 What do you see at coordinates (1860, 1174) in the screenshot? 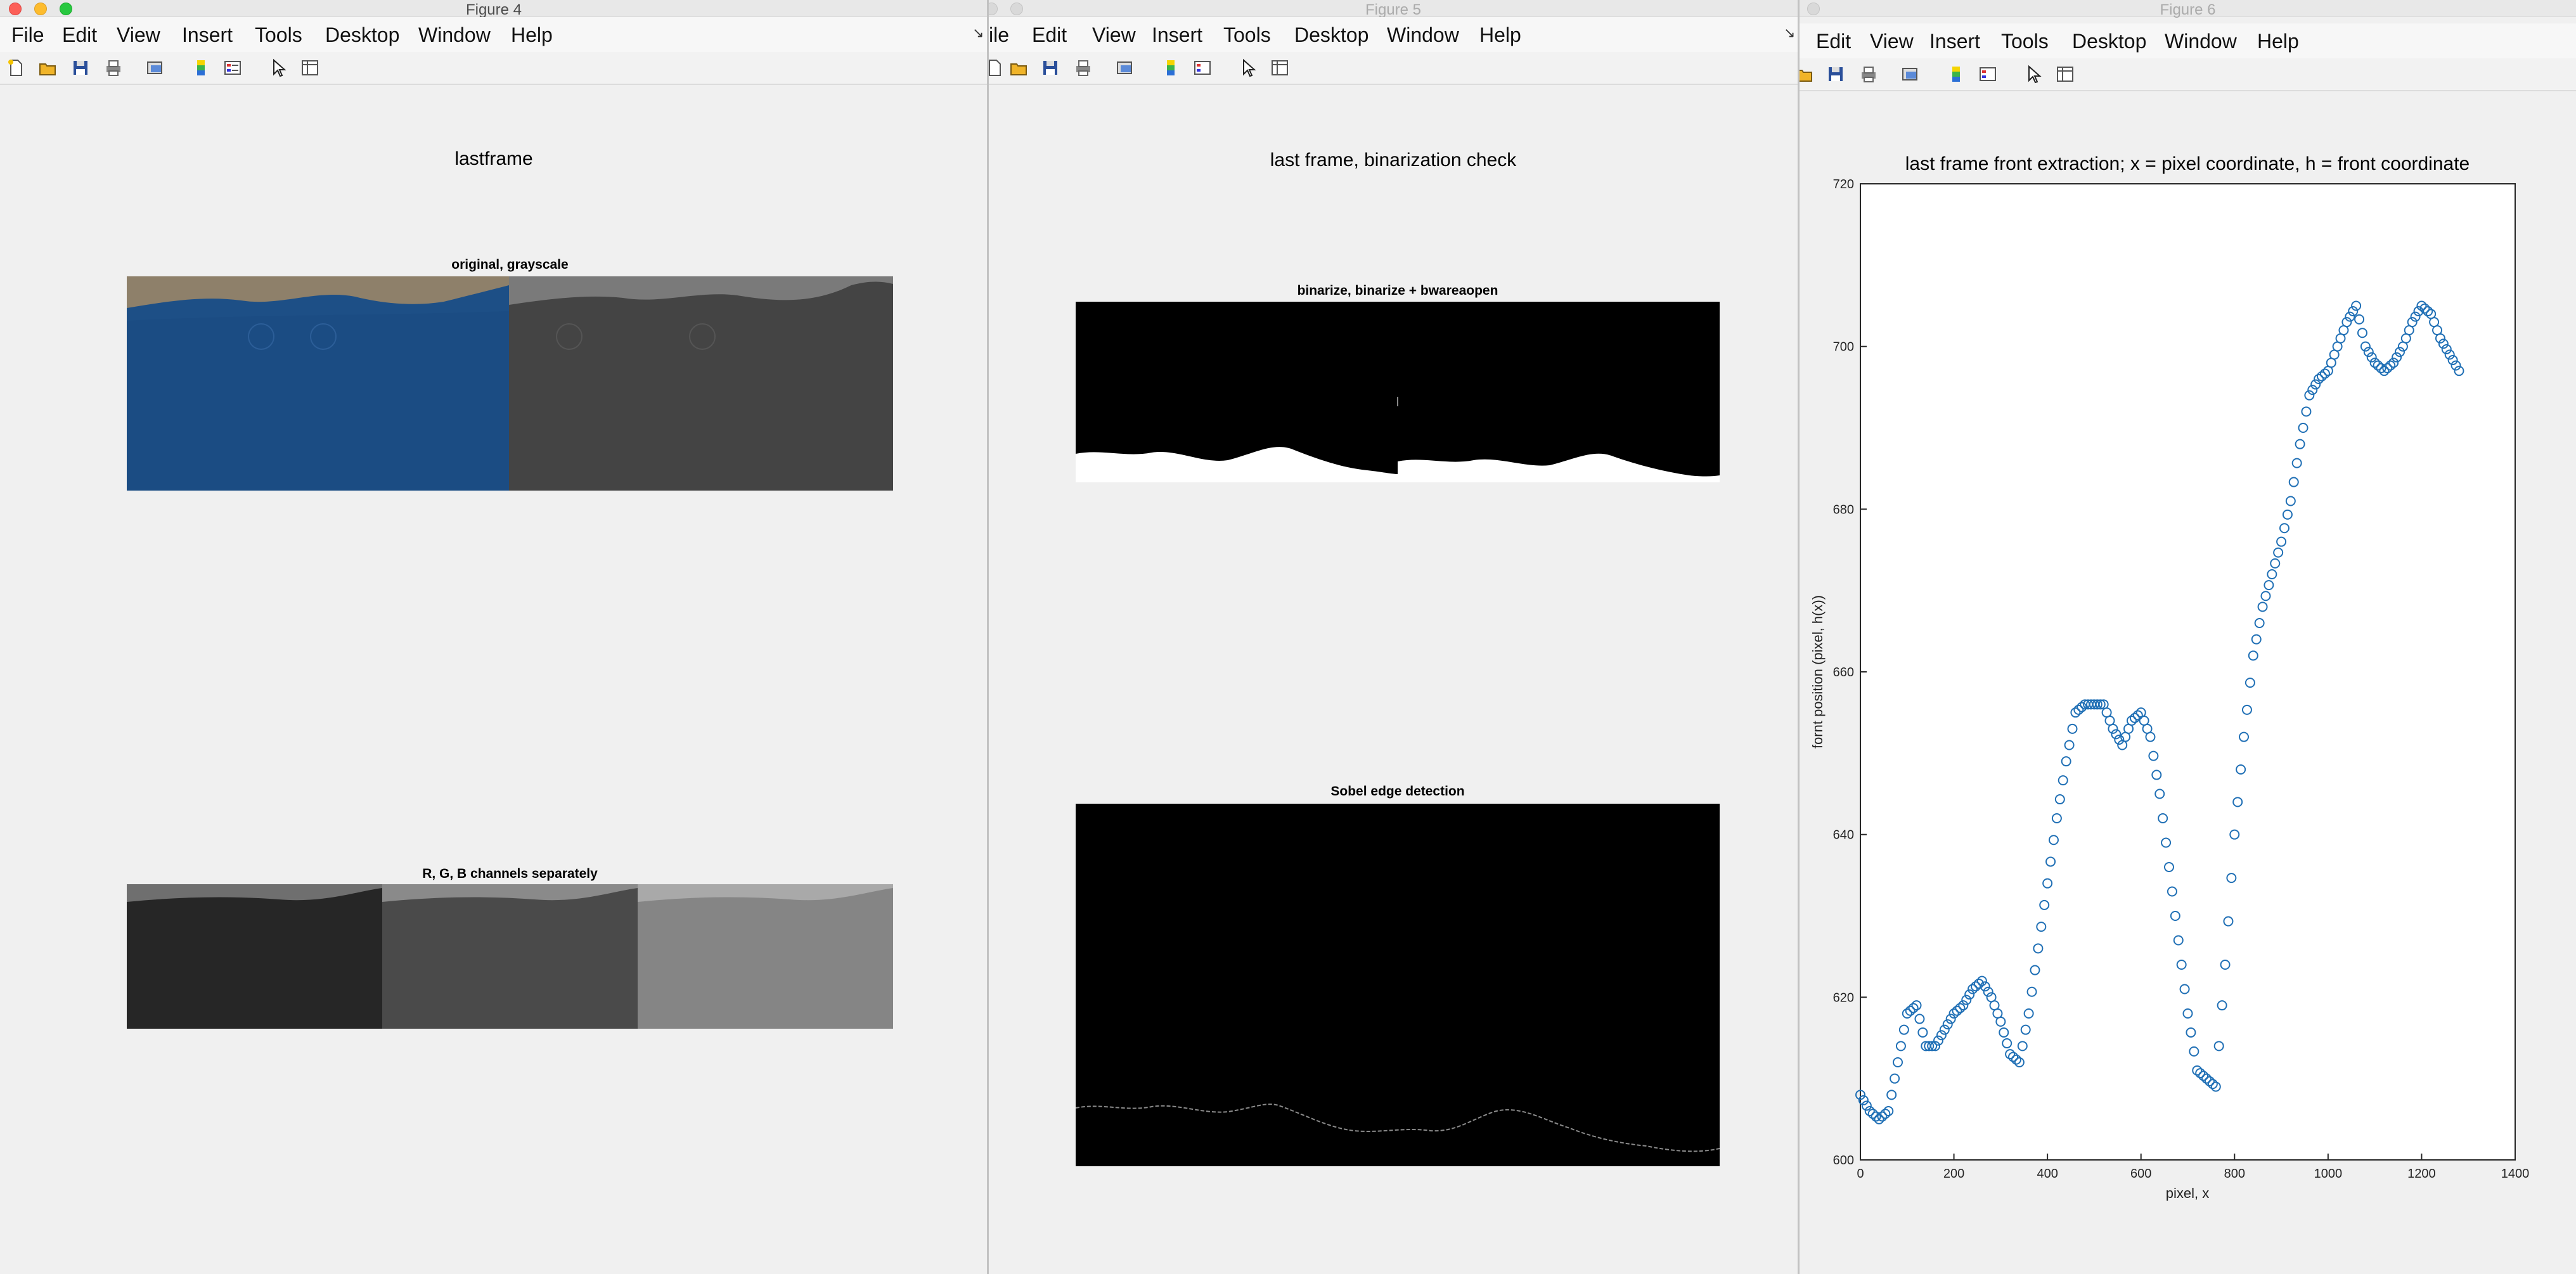
I see `x-tick-label: 0` at bounding box center [1860, 1174].